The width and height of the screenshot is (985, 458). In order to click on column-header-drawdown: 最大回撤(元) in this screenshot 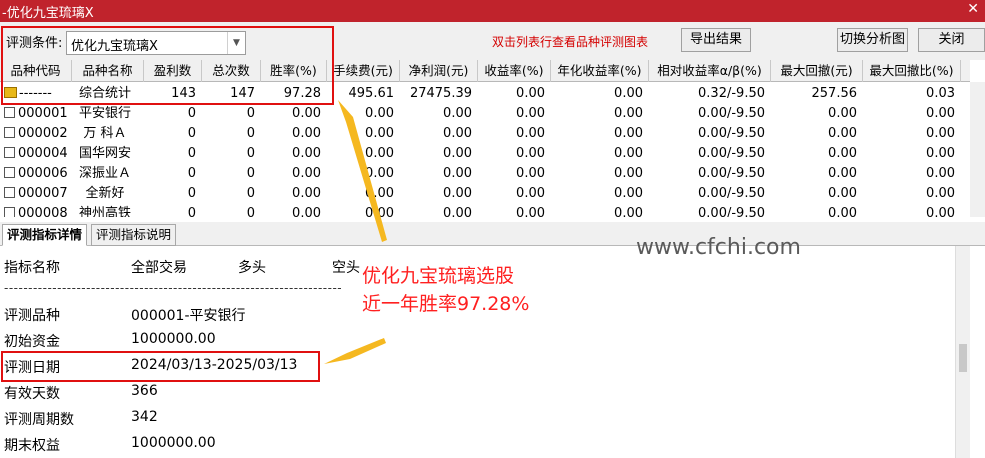, I will do `click(817, 71)`.